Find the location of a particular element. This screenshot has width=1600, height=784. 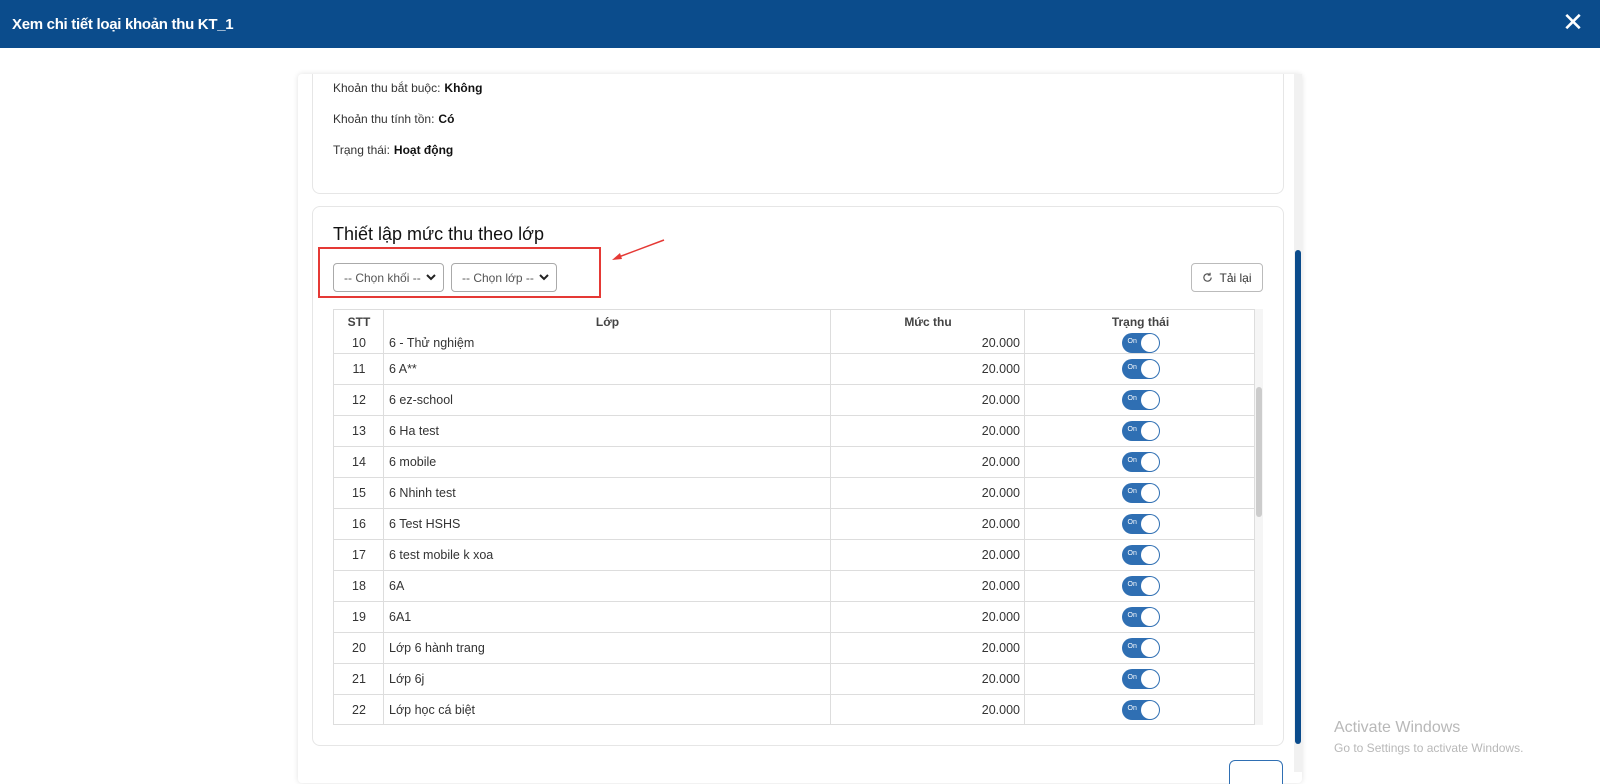

cell-class: 6 Ha test is located at coordinates (414, 431).